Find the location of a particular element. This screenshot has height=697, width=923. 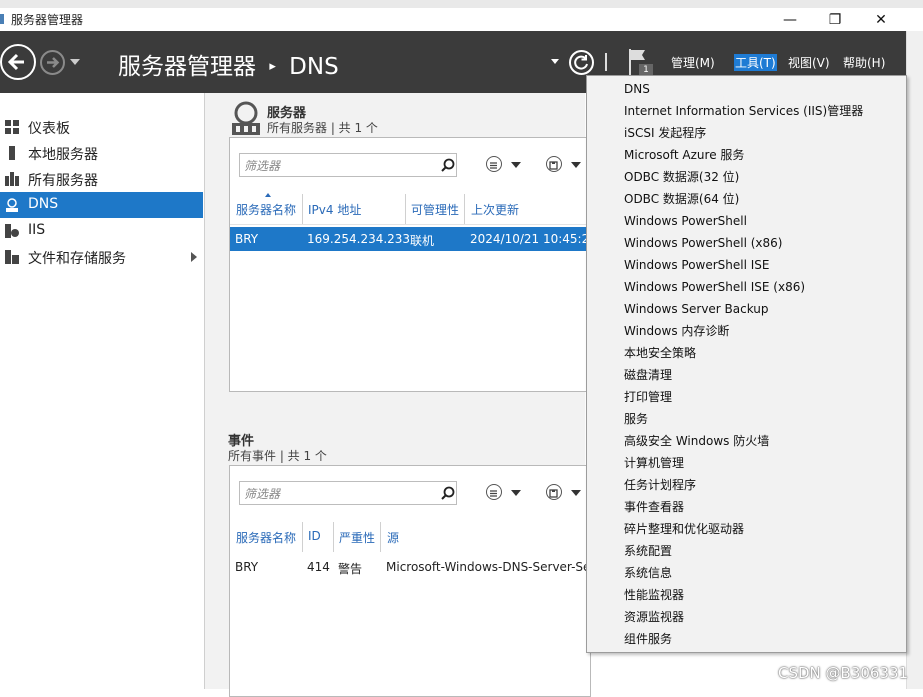

server-icon is located at coordinates (12, 153).